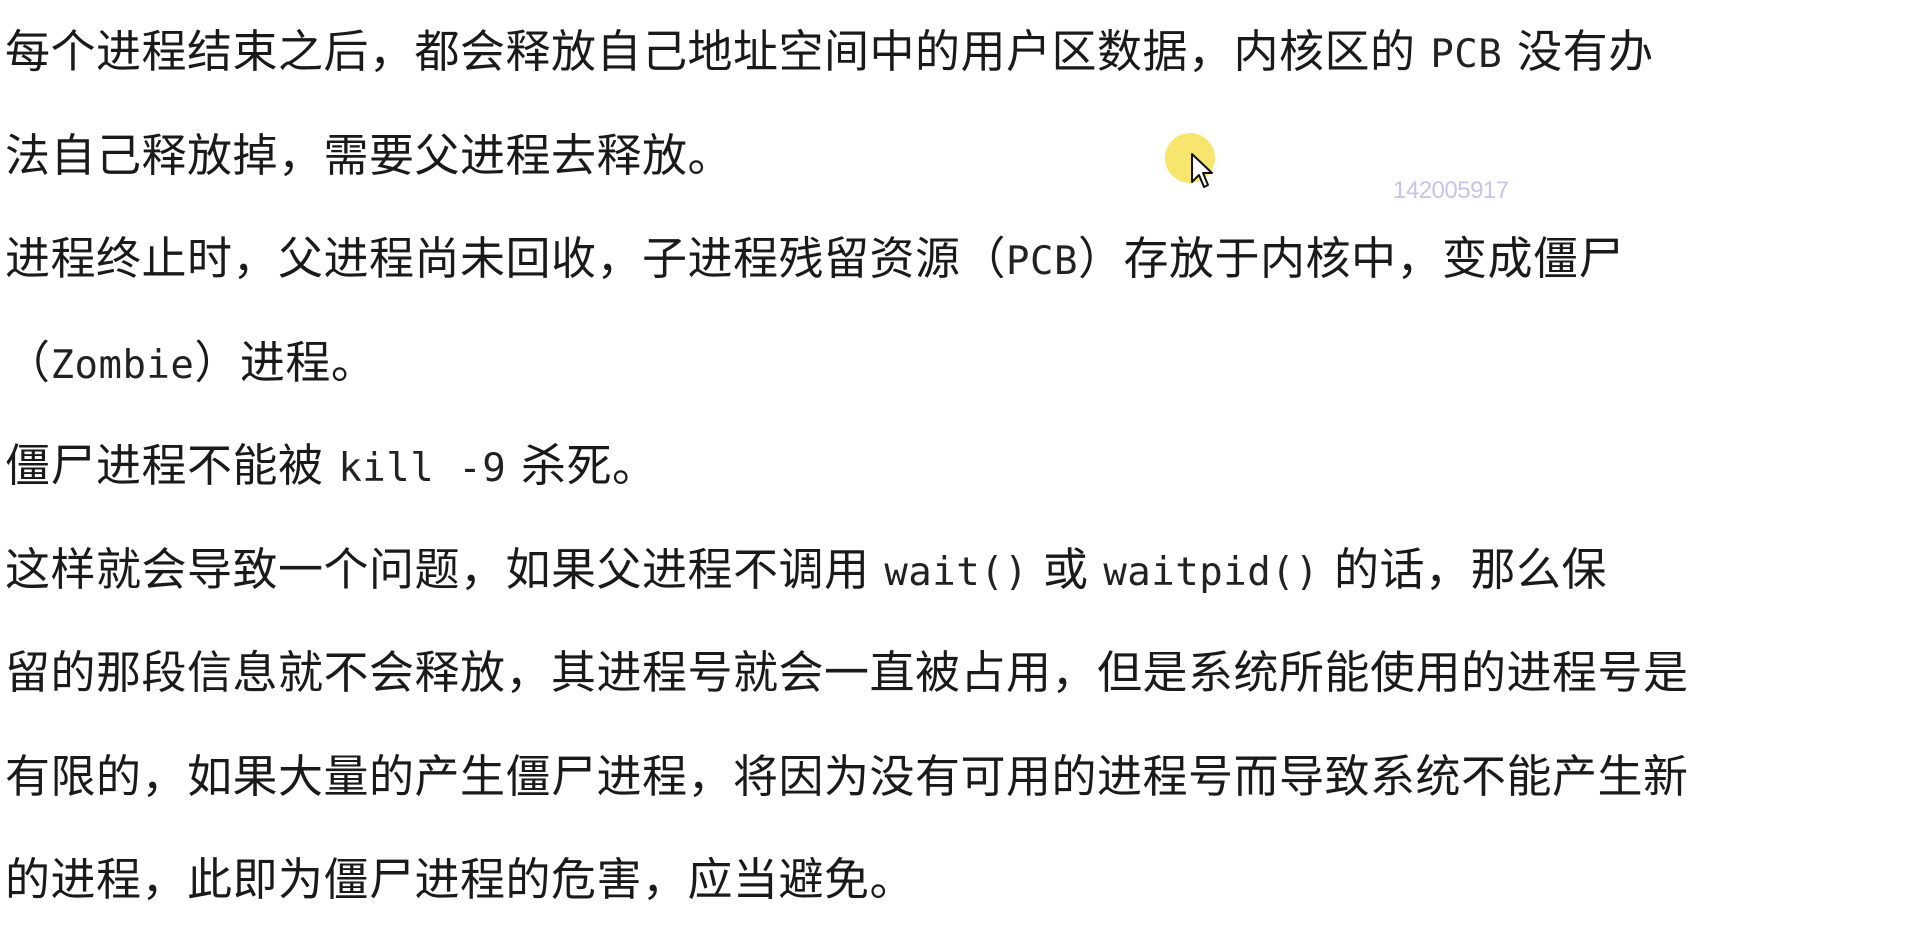  I want to click on text-run: 僵尸进程不能被, so click(172, 465).